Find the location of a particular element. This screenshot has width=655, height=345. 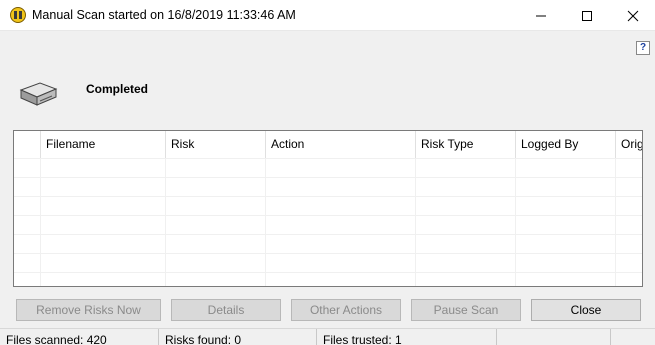

risks-found-count: Risks found: 0 is located at coordinates (203, 339).